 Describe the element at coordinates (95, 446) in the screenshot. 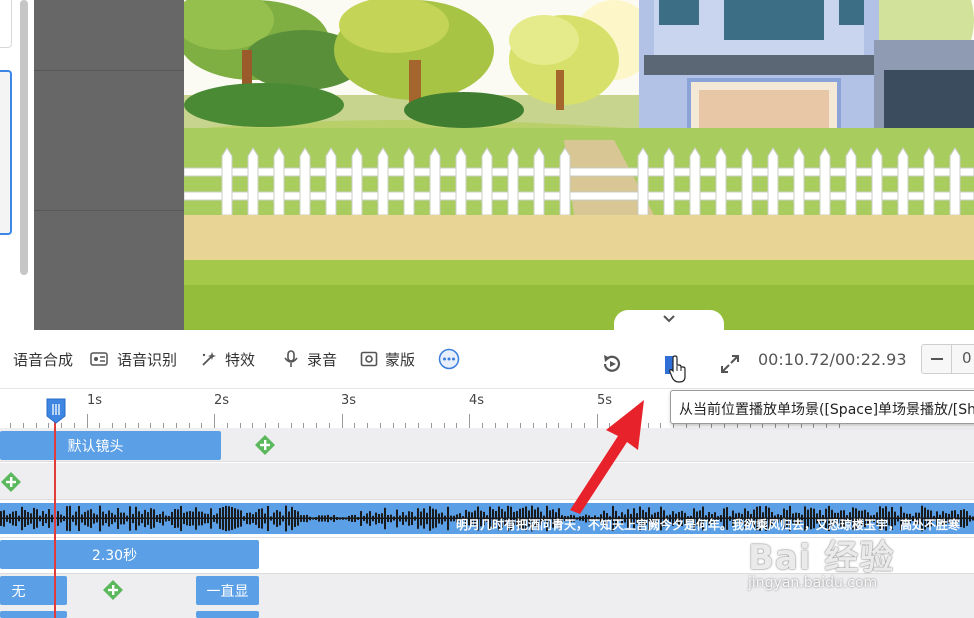

I see `camera-clip-label: 默认镜头` at that location.